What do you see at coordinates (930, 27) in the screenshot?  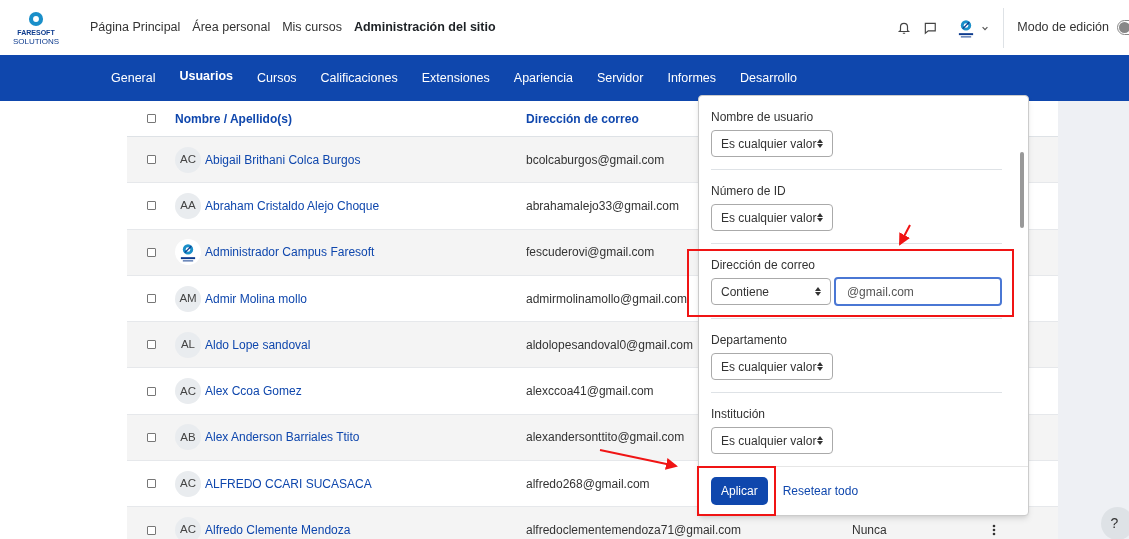 I see `chat-icon` at bounding box center [930, 27].